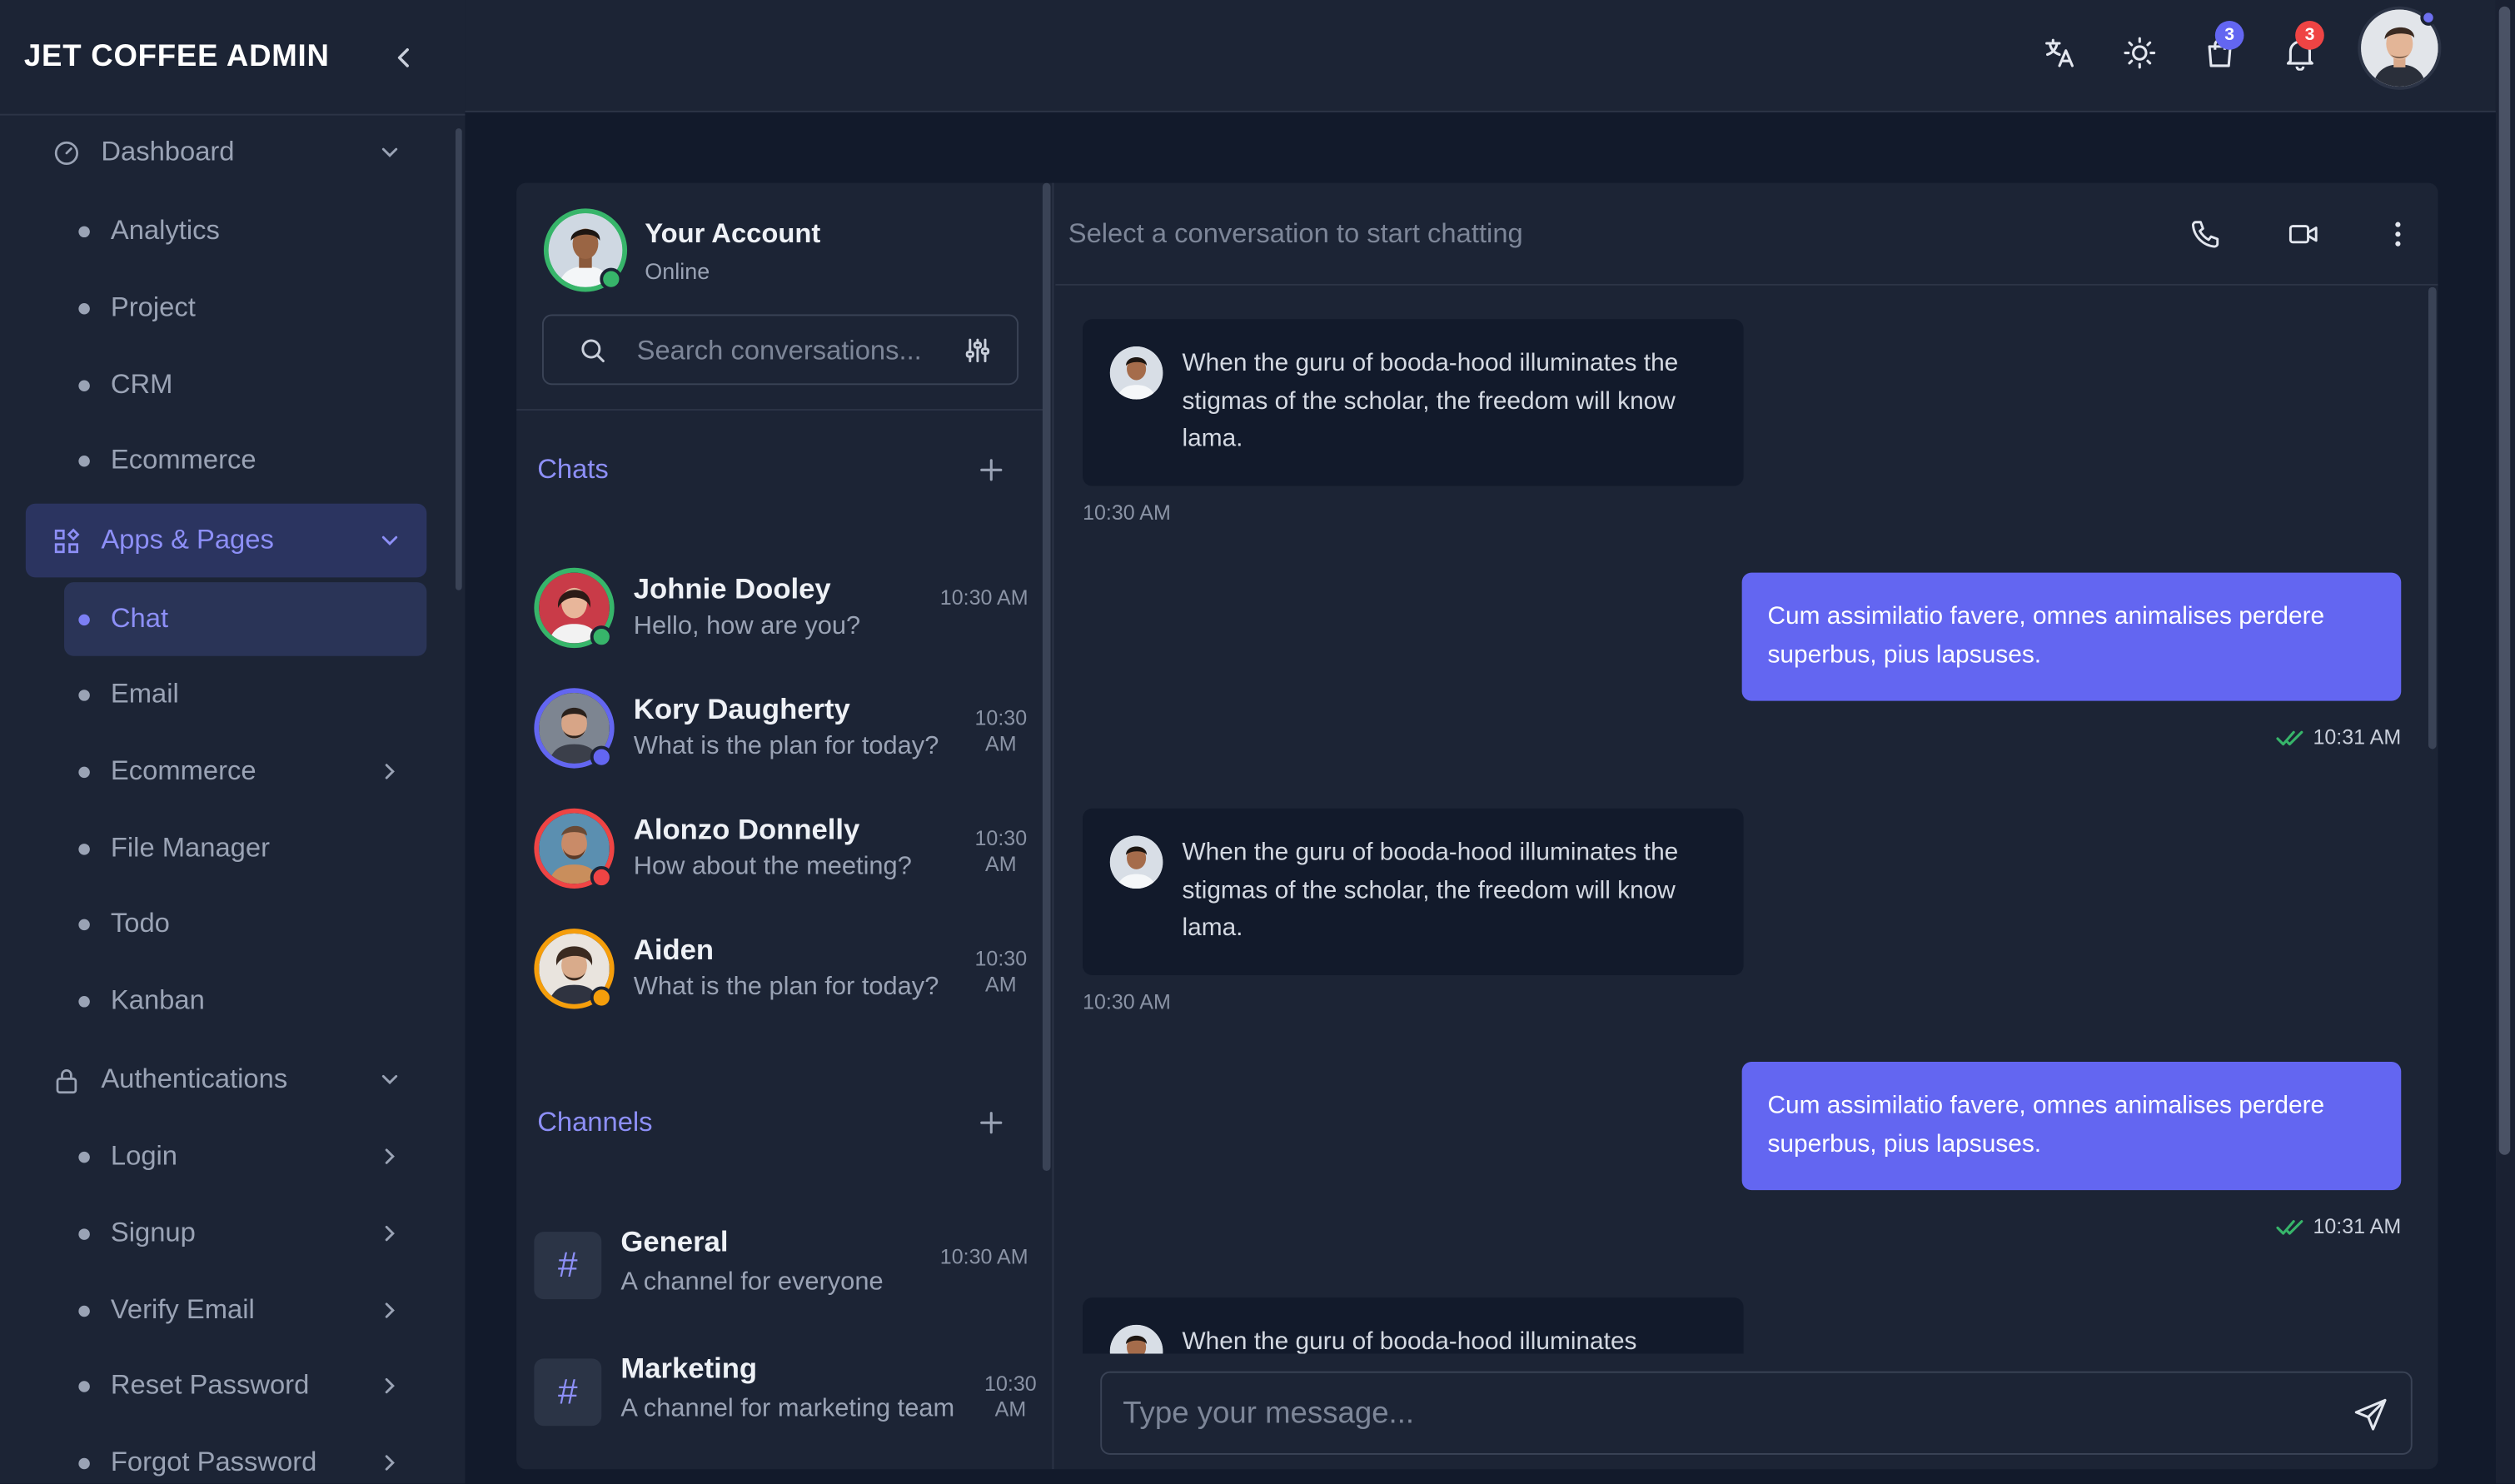 The width and height of the screenshot is (2515, 1484). I want to click on sidebar-item-apps-pages: Apps & Pages, so click(226, 540).